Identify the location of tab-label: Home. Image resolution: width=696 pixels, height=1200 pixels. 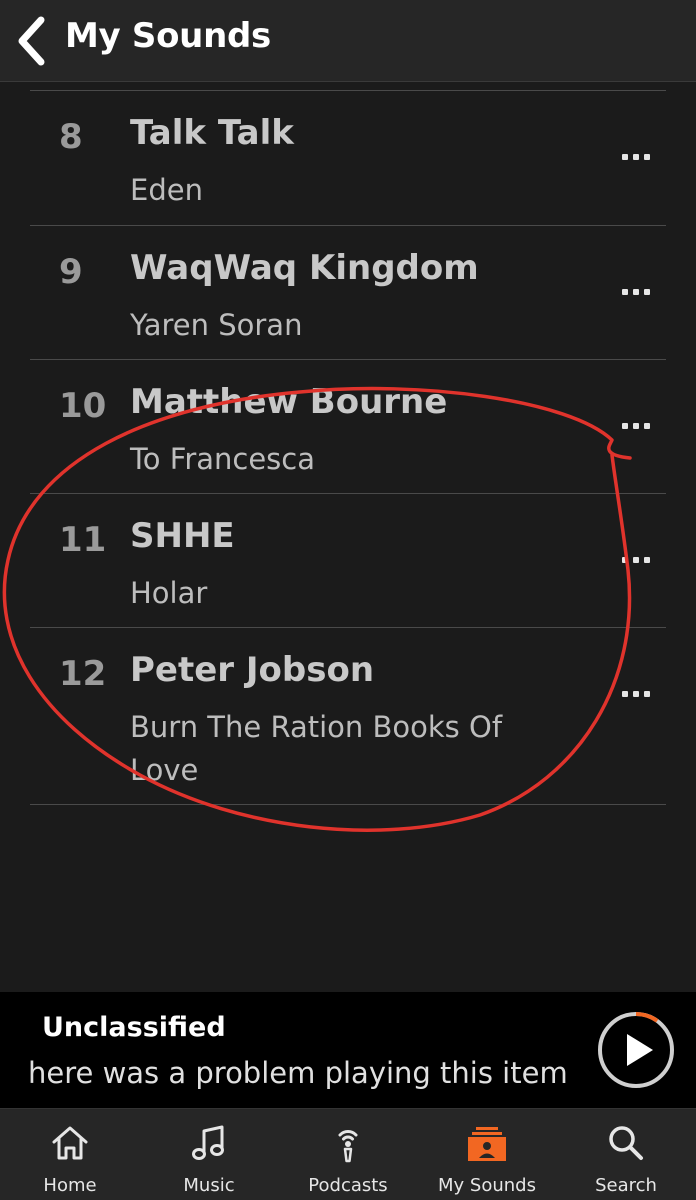
(70, 1185).